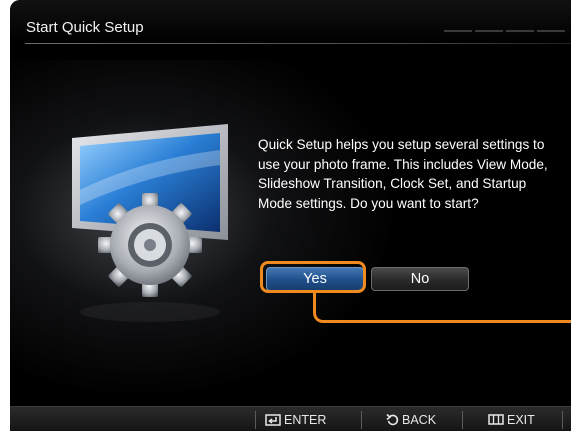 This screenshot has width=571, height=431. Describe the element at coordinates (521, 419) in the screenshot. I see `exit-label: EXIT` at that location.